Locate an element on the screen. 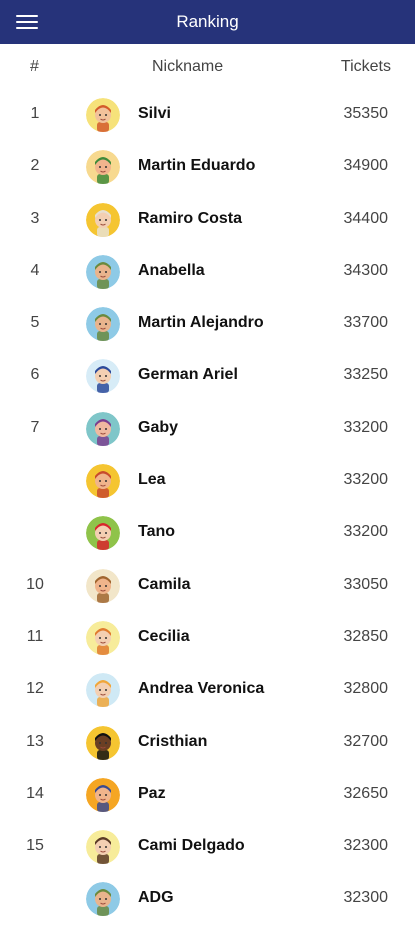 The width and height of the screenshot is (415, 926). ticket-count: 32700 is located at coordinates (366, 741).